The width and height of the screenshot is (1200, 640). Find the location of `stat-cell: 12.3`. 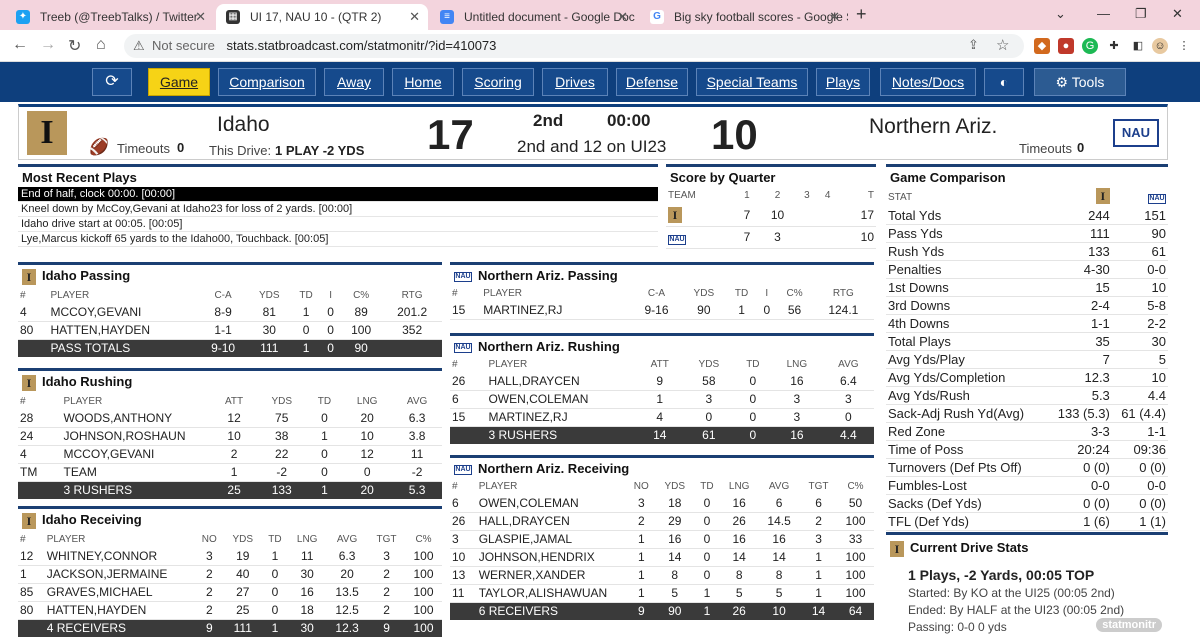

stat-cell: 12.3 is located at coordinates (347, 628).